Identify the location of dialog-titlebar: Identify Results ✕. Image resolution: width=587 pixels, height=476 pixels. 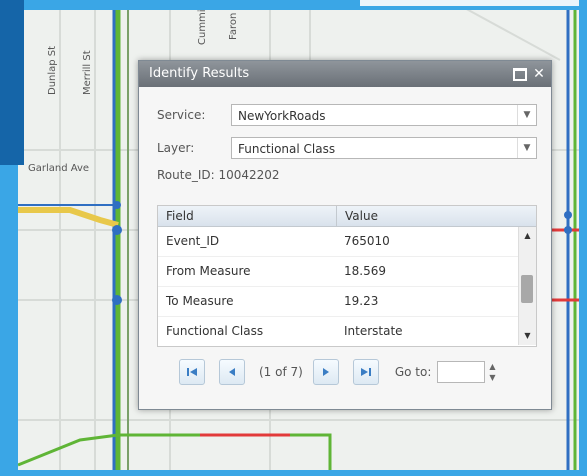
(345, 74).